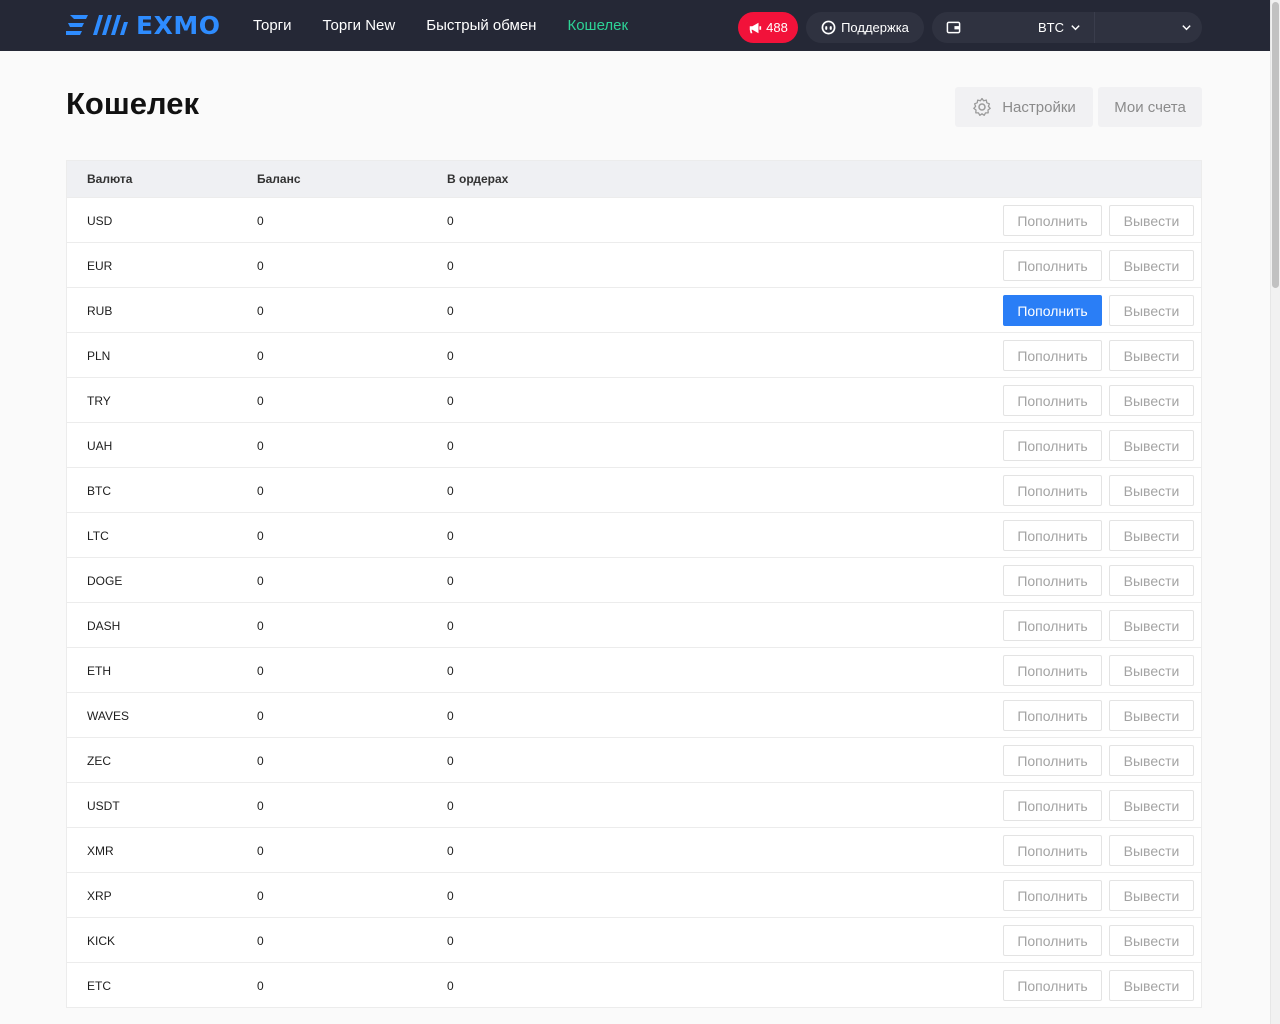 The image size is (1280, 1024). Describe the element at coordinates (755, 27) in the screenshot. I see `megaphone-icon` at that location.